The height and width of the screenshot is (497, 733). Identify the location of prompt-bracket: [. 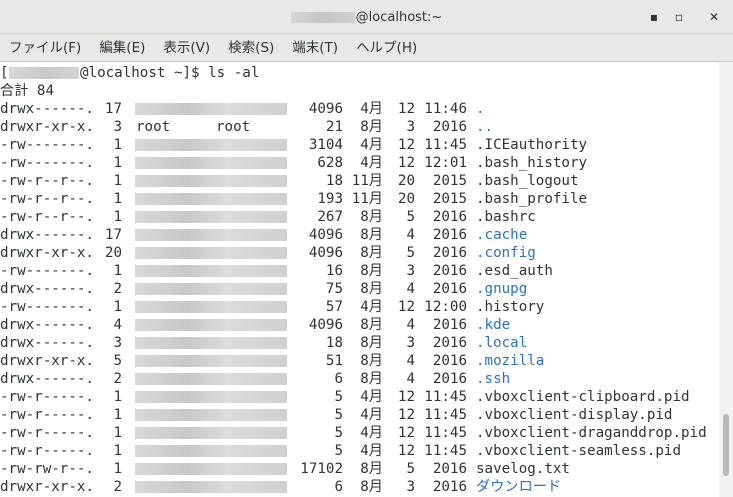
(4, 73).